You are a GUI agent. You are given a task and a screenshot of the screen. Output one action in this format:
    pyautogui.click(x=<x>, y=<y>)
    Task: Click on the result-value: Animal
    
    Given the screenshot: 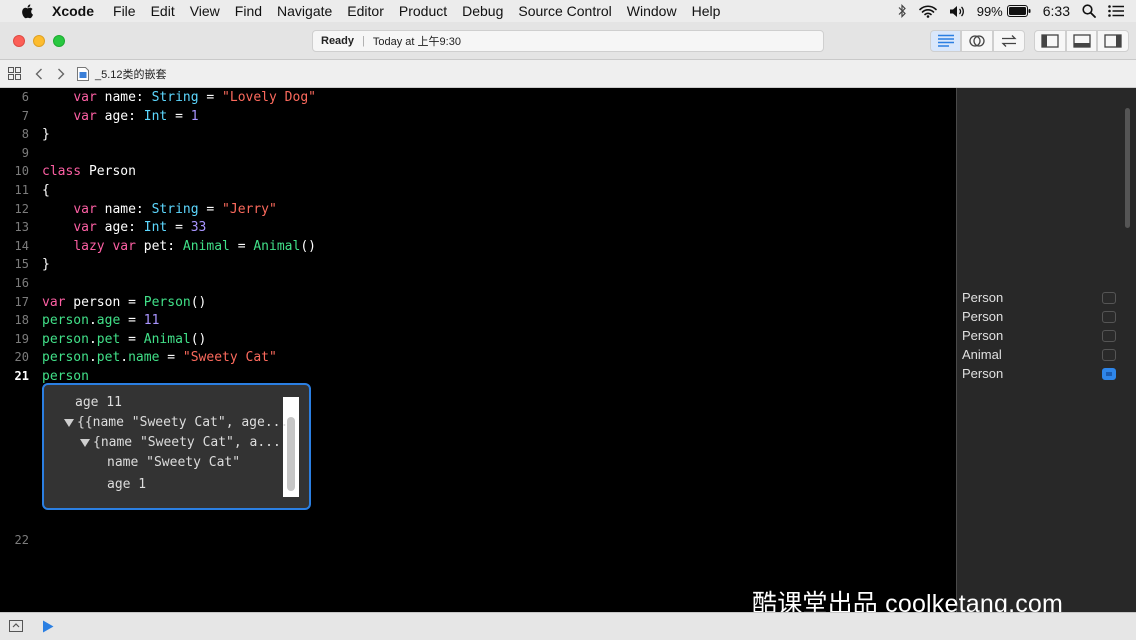 What is the action you would take?
    pyautogui.click(x=982, y=354)
    